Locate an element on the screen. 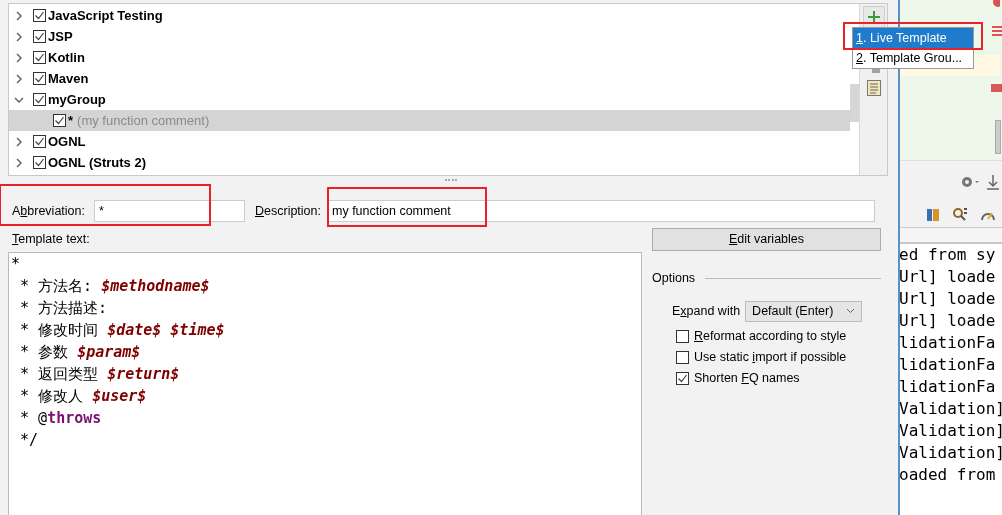 This screenshot has width=1002, height=515. console-line: ed from sy is located at coordinates (948, 255).